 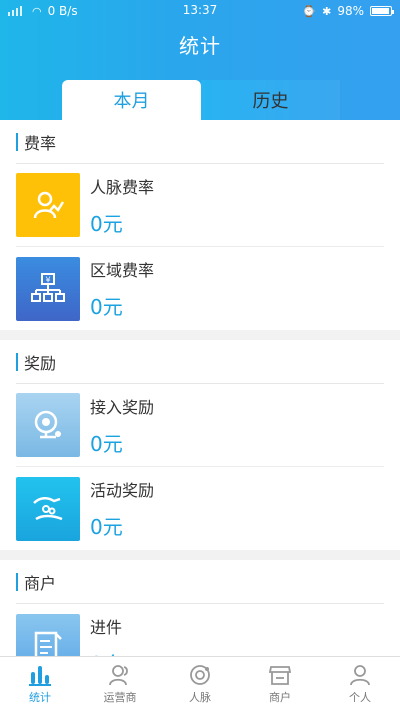 I want to click on hand-coins-icon, so click(x=48, y=508).